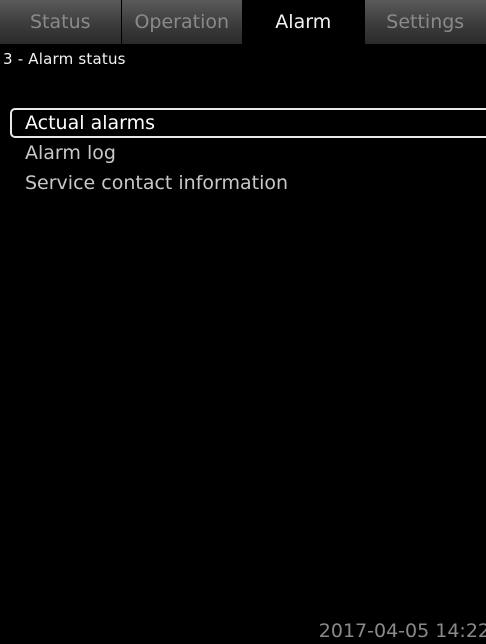  I want to click on tab-bar: Status Operation Alarm Settings, so click(243, 22).